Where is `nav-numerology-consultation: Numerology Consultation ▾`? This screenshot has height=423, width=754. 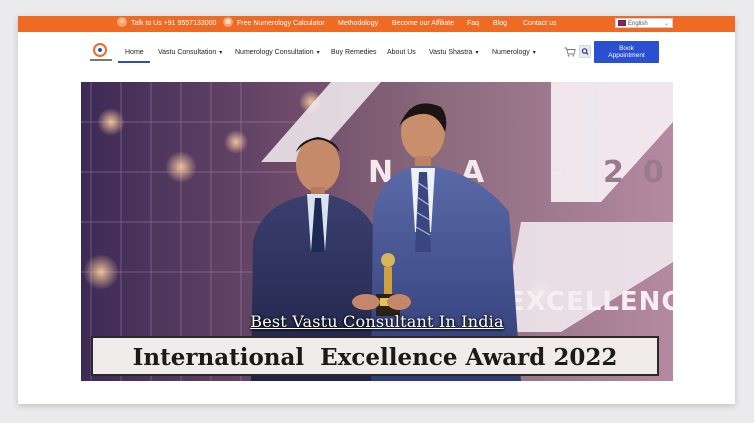
nav-numerology-consultation: Numerology Consultation ▾ is located at coordinates (277, 53).